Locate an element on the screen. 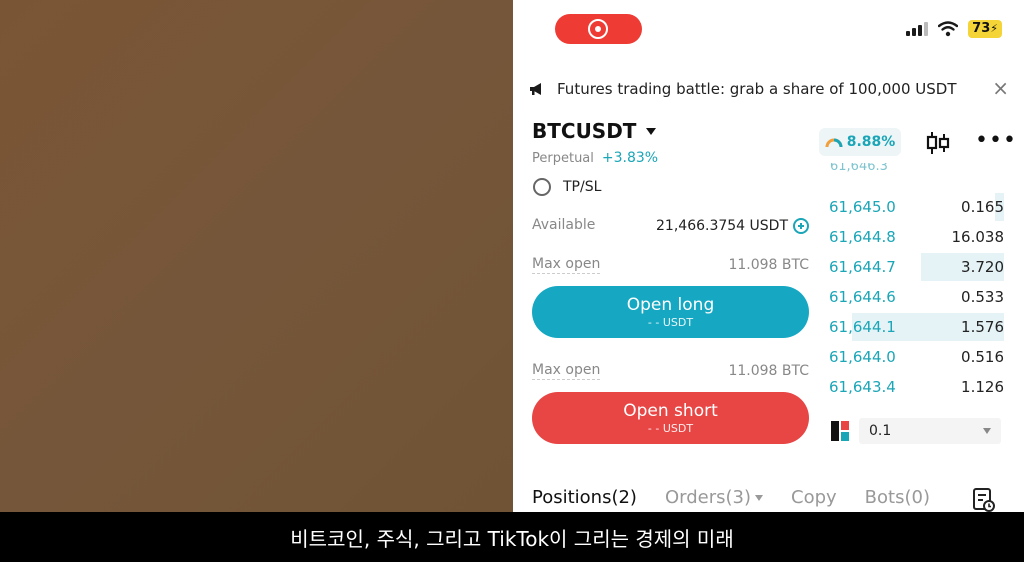  tab-positions: Positions(2) is located at coordinates (584, 497).